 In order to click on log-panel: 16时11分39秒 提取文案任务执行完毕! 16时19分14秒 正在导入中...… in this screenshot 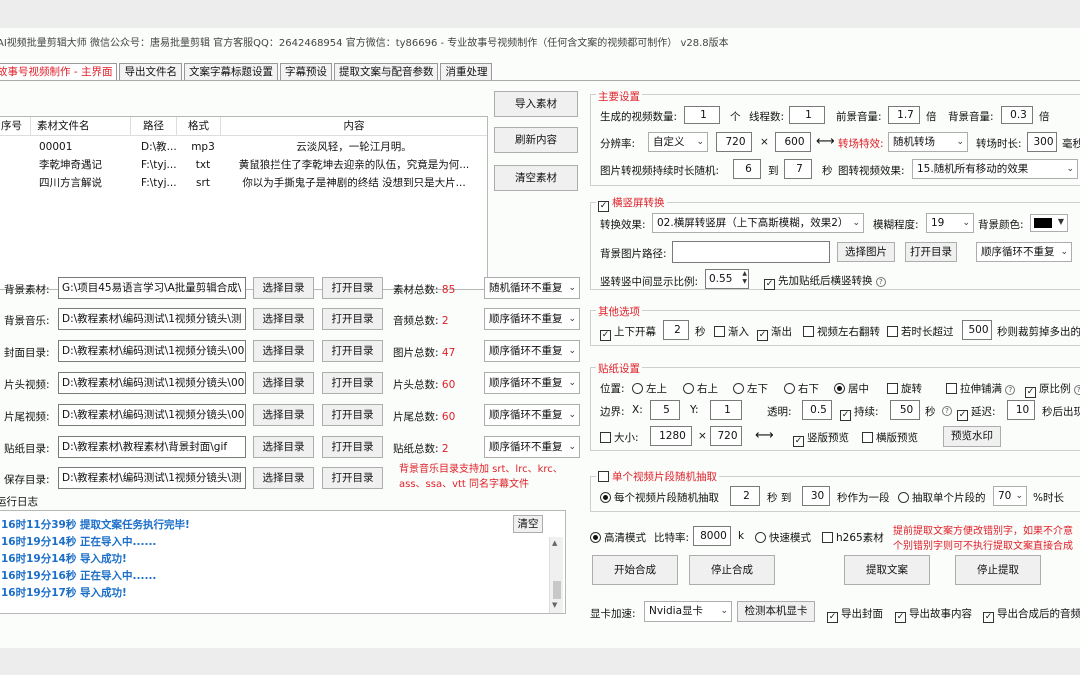, I will do `click(283, 562)`.